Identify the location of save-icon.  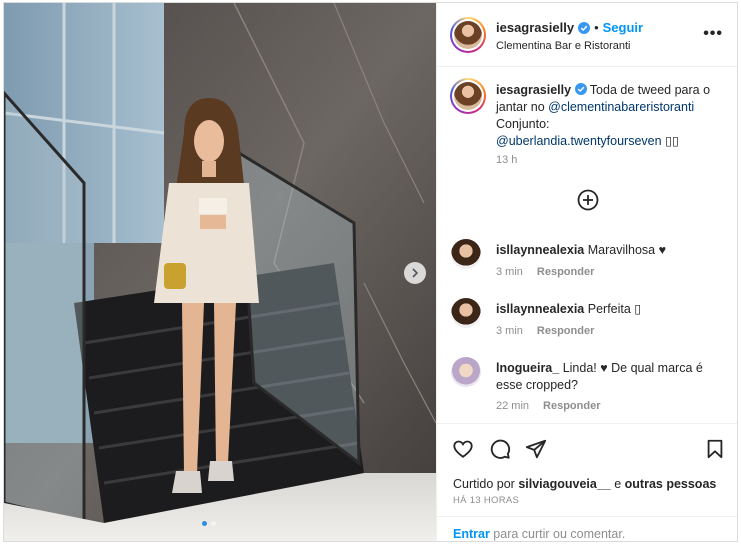
(715, 449).